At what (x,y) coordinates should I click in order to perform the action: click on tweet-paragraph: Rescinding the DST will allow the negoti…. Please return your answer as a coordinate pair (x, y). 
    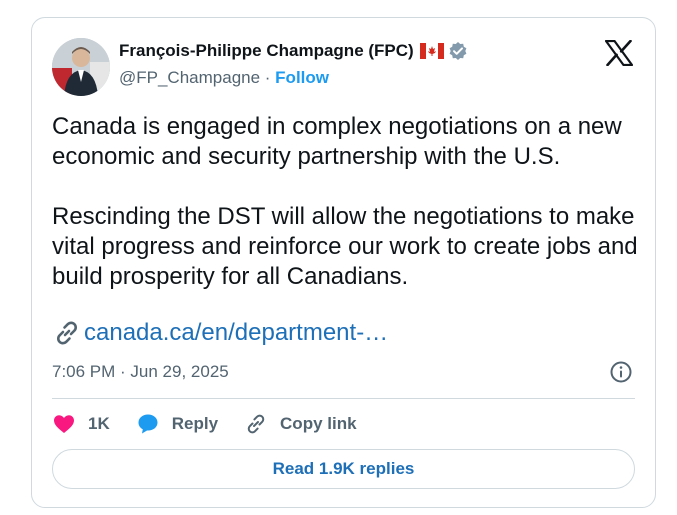
    Looking at the image, I should click on (345, 246).